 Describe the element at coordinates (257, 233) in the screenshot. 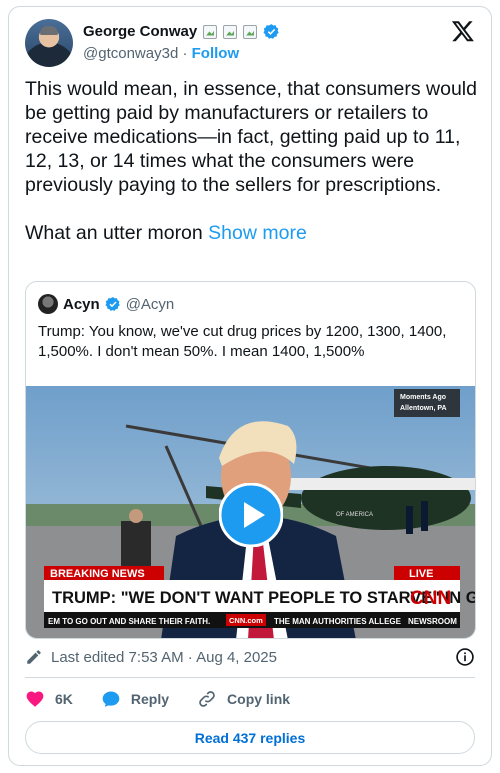

I see `show-more-link: Show more` at that location.